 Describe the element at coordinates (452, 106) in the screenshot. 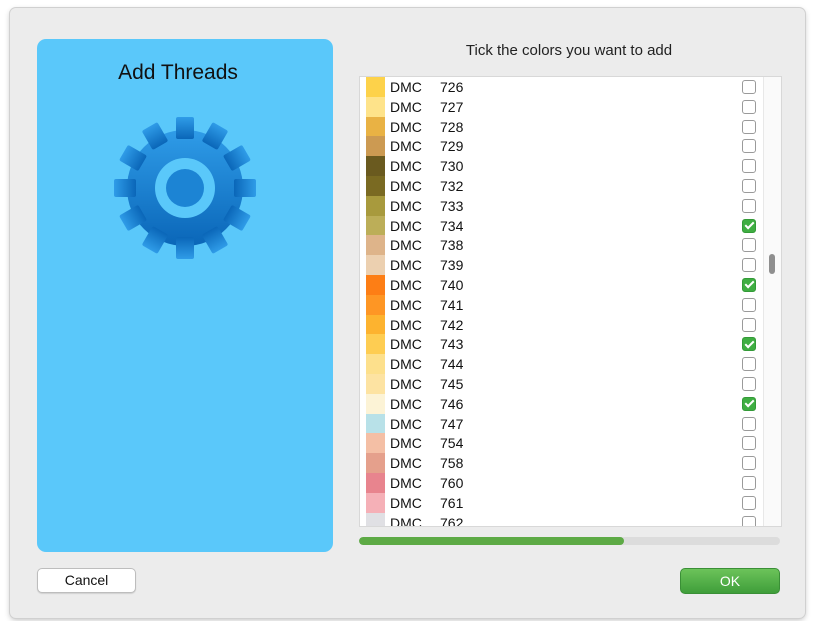

I see `thread-code: 727` at that location.